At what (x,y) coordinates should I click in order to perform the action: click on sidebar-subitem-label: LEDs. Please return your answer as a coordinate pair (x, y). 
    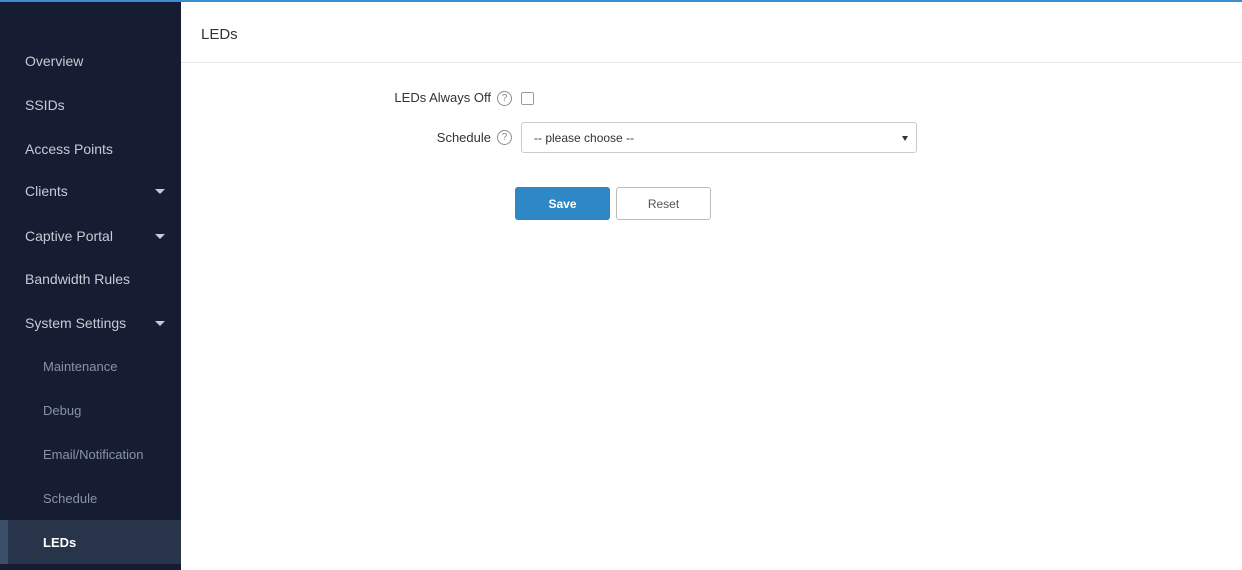
    Looking at the image, I should click on (60, 542).